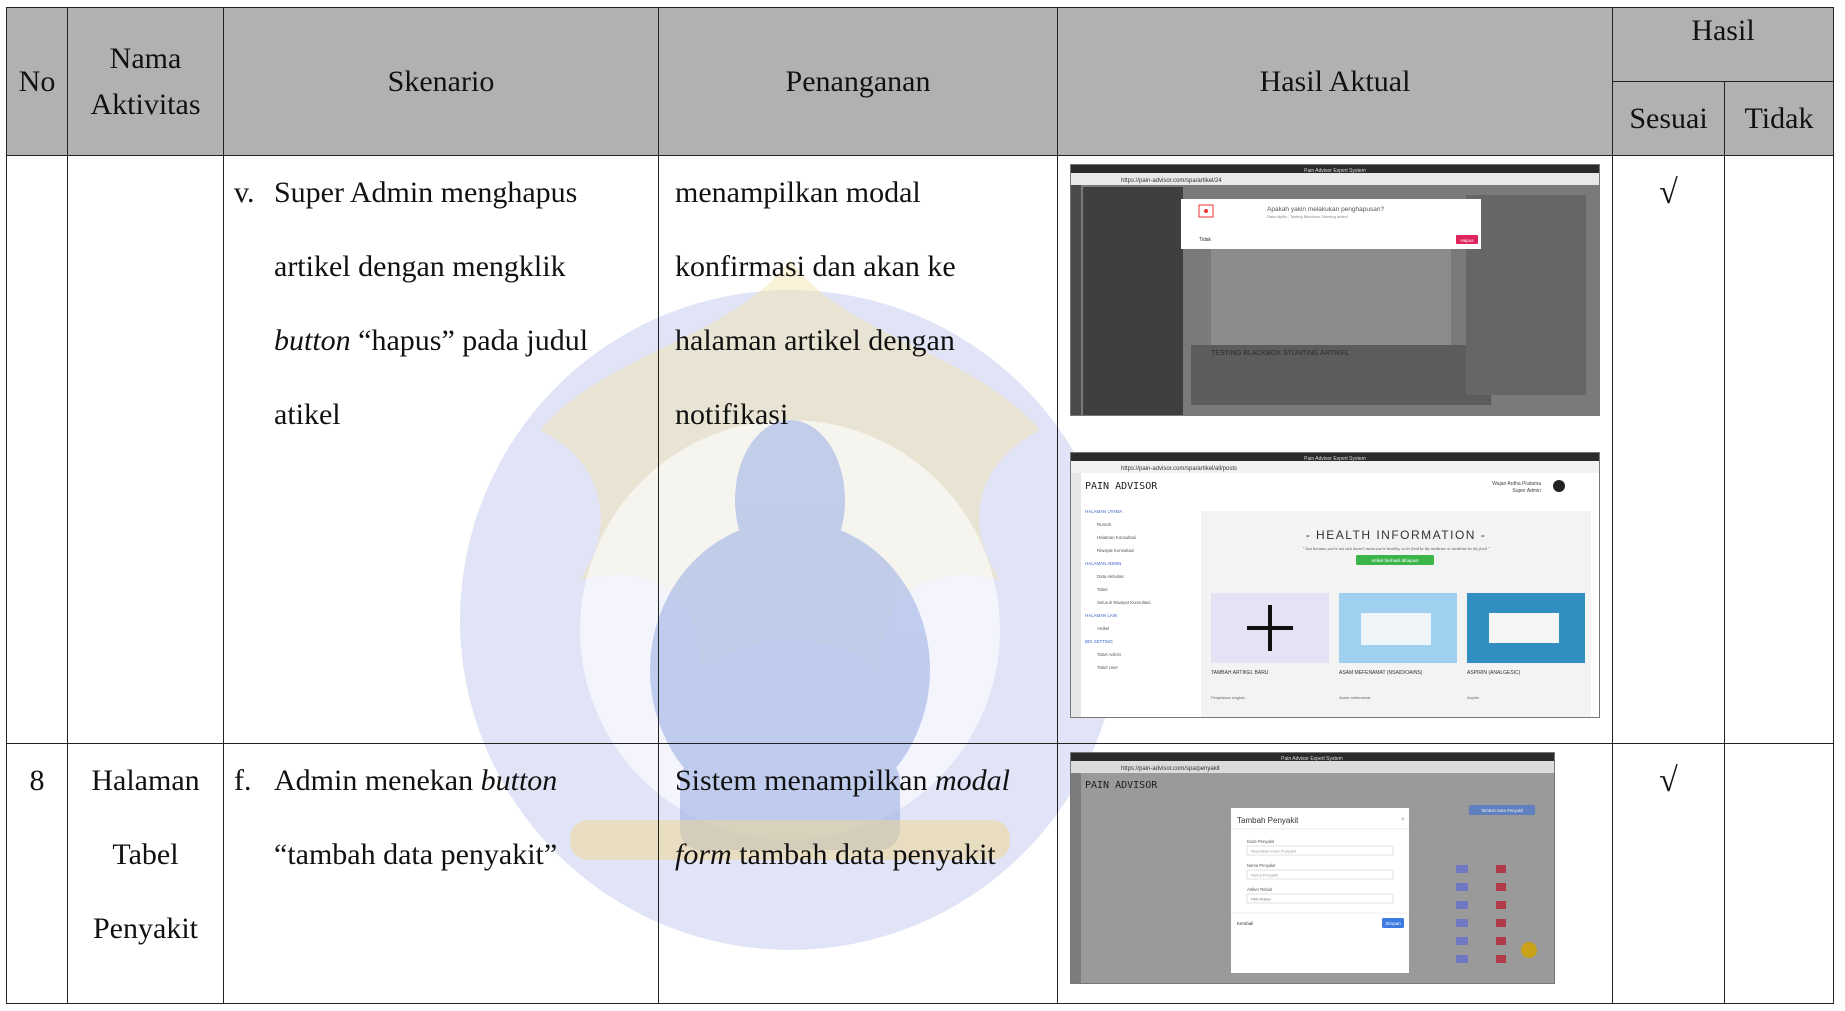 This screenshot has width=1845, height=1011. I want to click on user-name: Wajan Ardha Pratama, so click(1516, 484).